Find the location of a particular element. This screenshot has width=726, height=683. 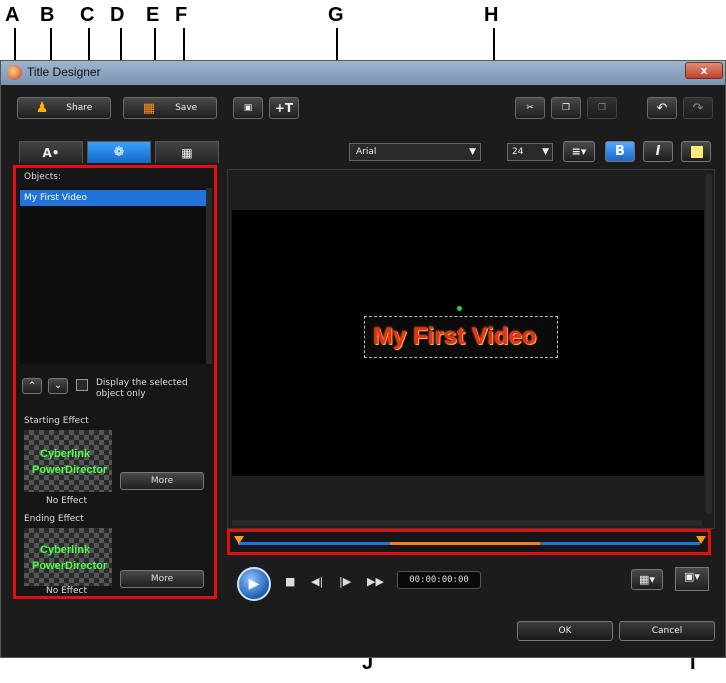

starting-effect-label: Starting Effect is located at coordinates (56, 421).